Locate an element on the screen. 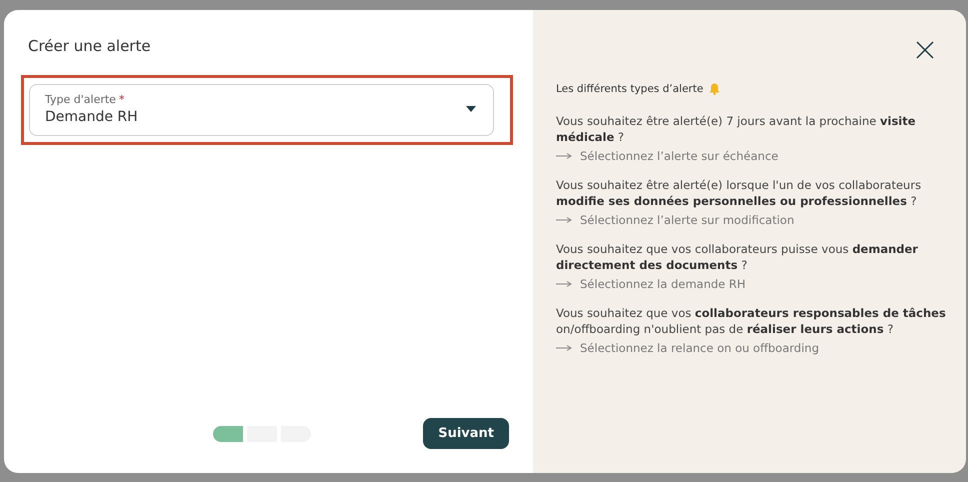 The image size is (968, 482). tip-question: Vous souhaitez être alerté(e) lorsque l'un de vos collaborateurs modifie ses données personnelles ou professionnelles ? is located at coordinates (739, 193).